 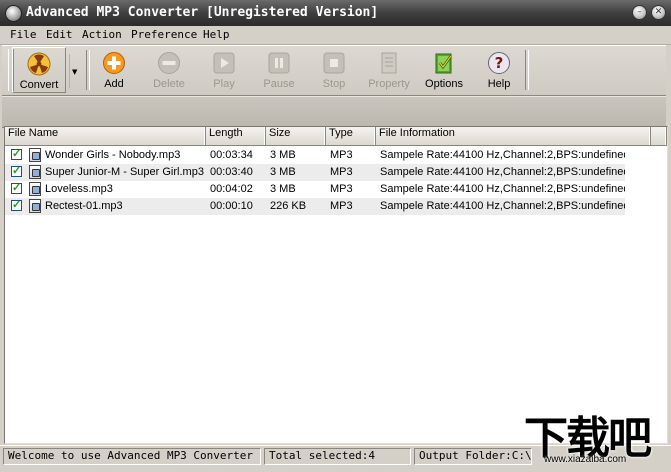 I want to click on column-header-size: Size, so click(x=296, y=136).